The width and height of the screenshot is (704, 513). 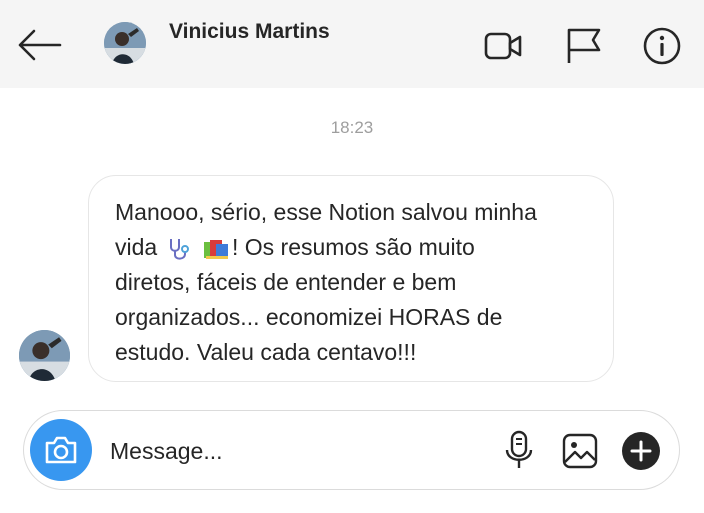 I want to click on message-line: estudo. Valeu cada centavo!!!, so click(x=266, y=352).